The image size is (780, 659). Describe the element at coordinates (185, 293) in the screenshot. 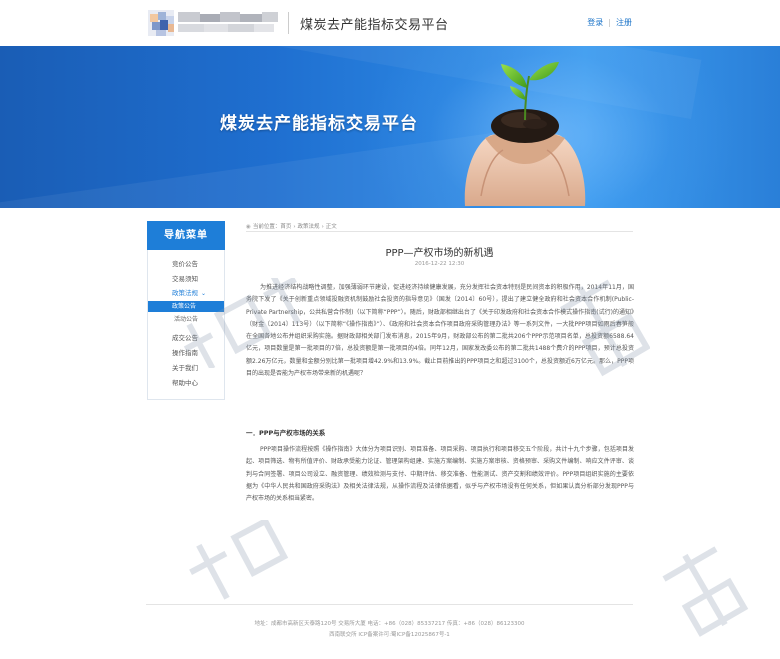

I see `sidebar-item-label: 政策法规` at that location.